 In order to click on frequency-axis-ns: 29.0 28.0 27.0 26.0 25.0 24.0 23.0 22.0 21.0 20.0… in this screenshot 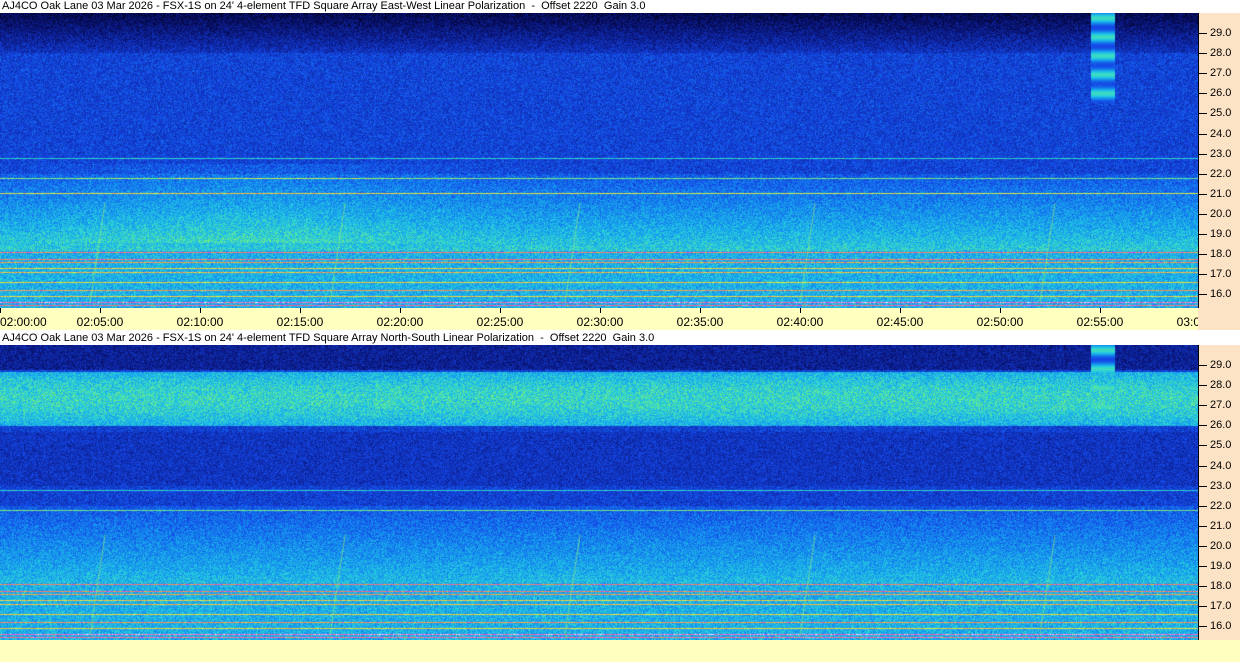, I will do `click(1219, 492)`.